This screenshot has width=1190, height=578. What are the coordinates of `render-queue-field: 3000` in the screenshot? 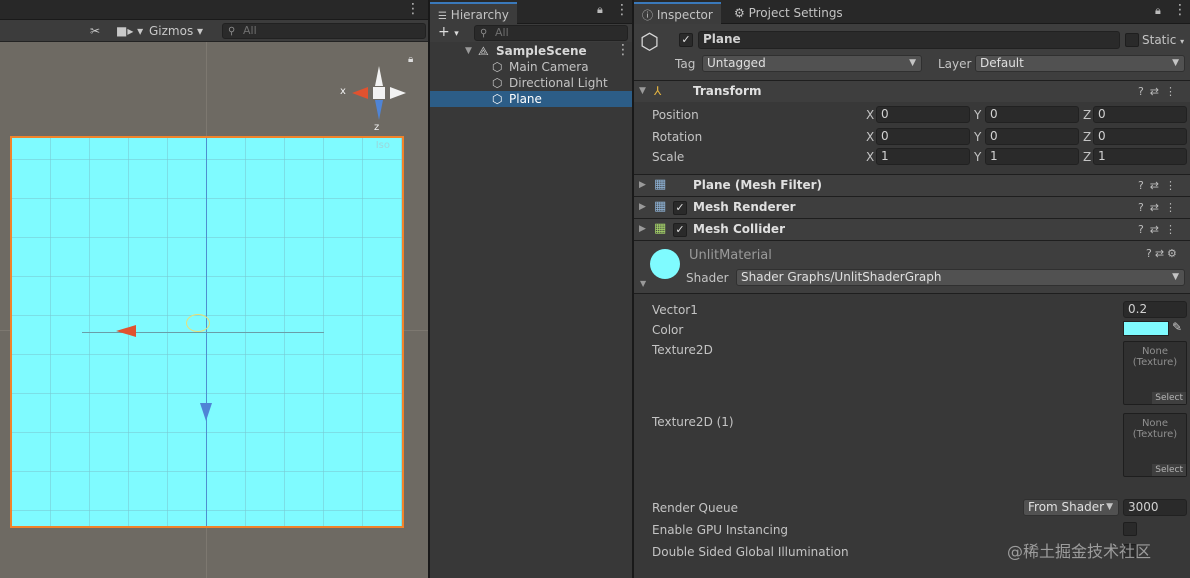 It's located at (1155, 507).